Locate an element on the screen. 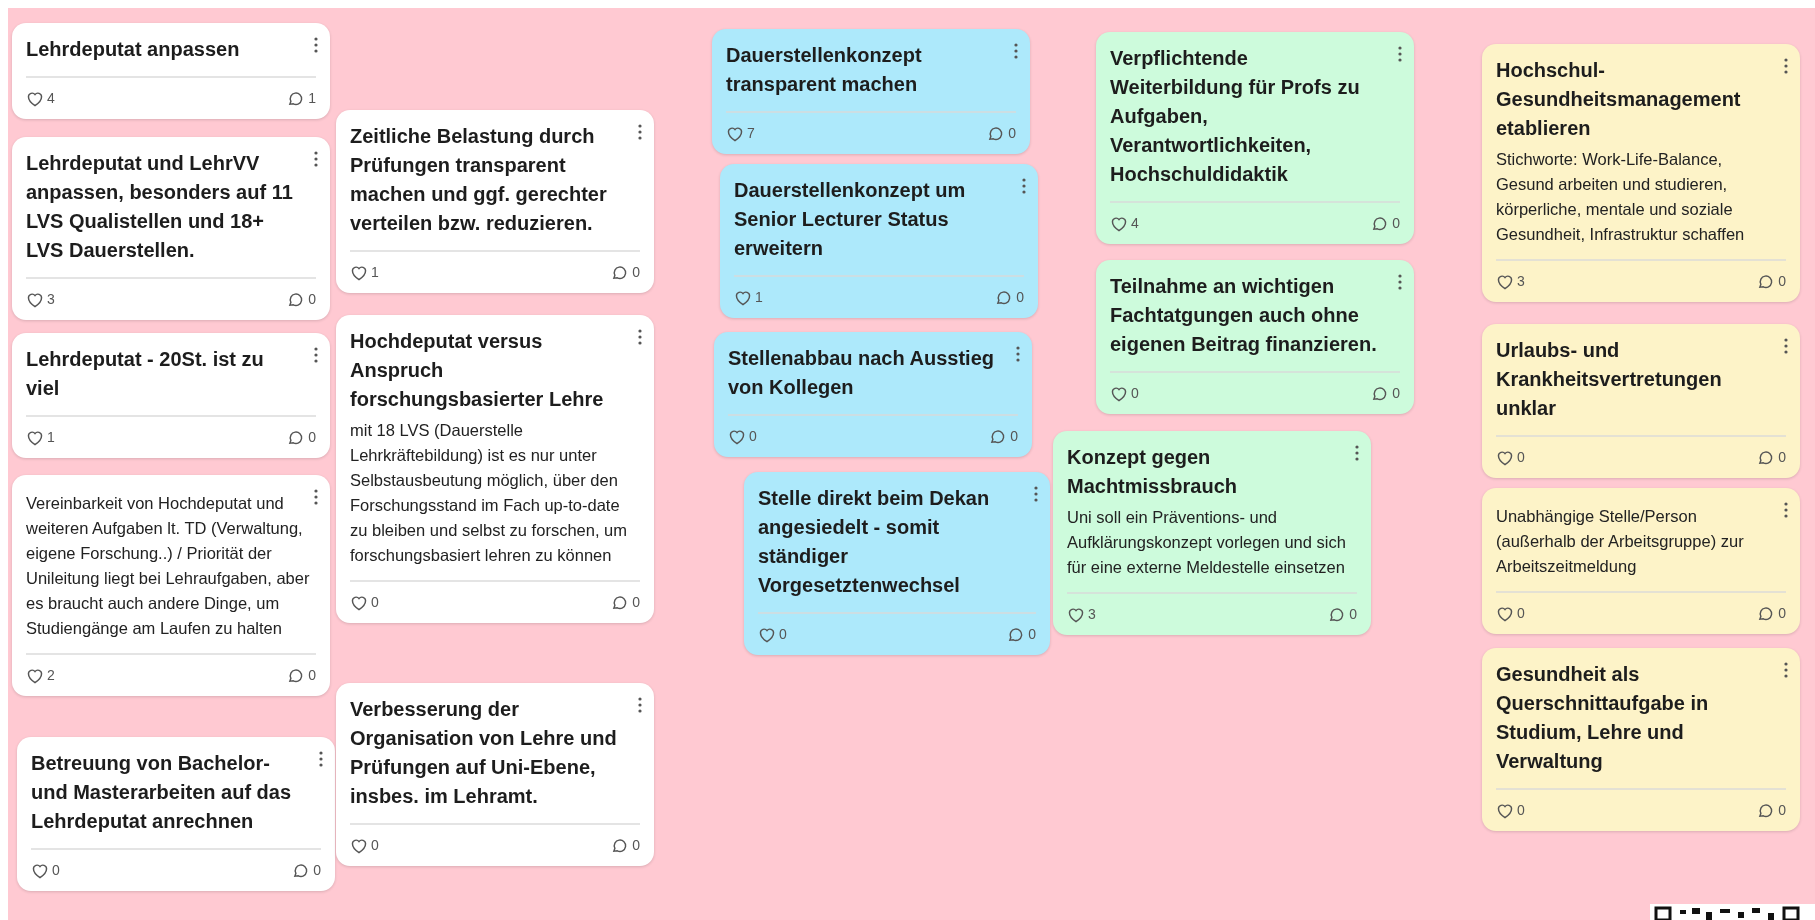 This screenshot has width=1815, height=920. post-body: Stichworte: Work-Life-Balance, Gesund arbeiten und studieren, körperliche, mentale und soziale Gesundheit, Infrastruktur schaffen is located at coordinates (1621, 197).